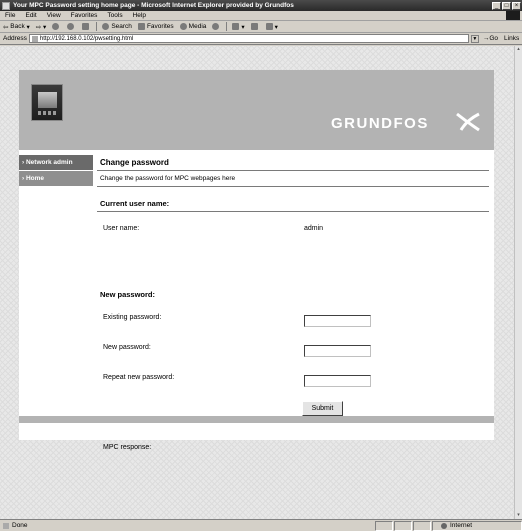  What do you see at coordinates (269, 26) in the screenshot?
I see `edit-icon` at bounding box center [269, 26].